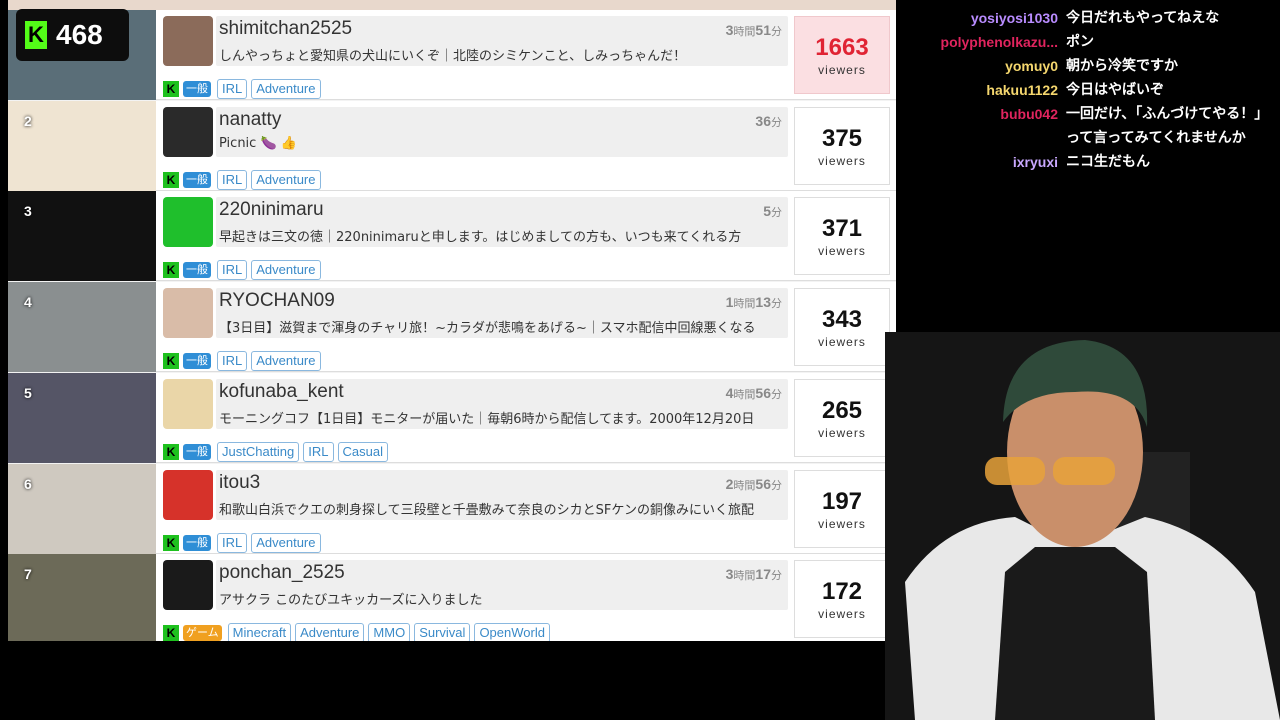 The image size is (1280, 720). I want to click on stream-title: Picnic 🍆 👍, so click(258, 143).